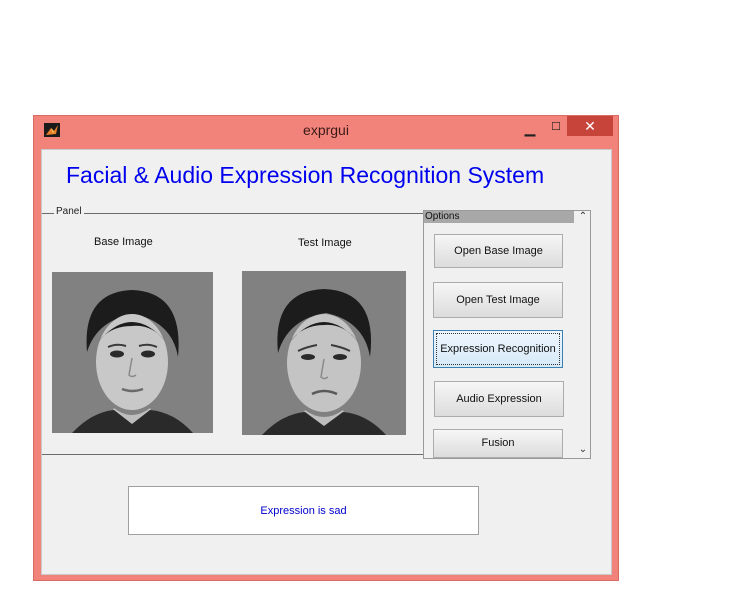 The width and height of the screenshot is (738, 603). I want to click on title-bar: exprgui ▁ ☐ ✕, so click(326, 130).